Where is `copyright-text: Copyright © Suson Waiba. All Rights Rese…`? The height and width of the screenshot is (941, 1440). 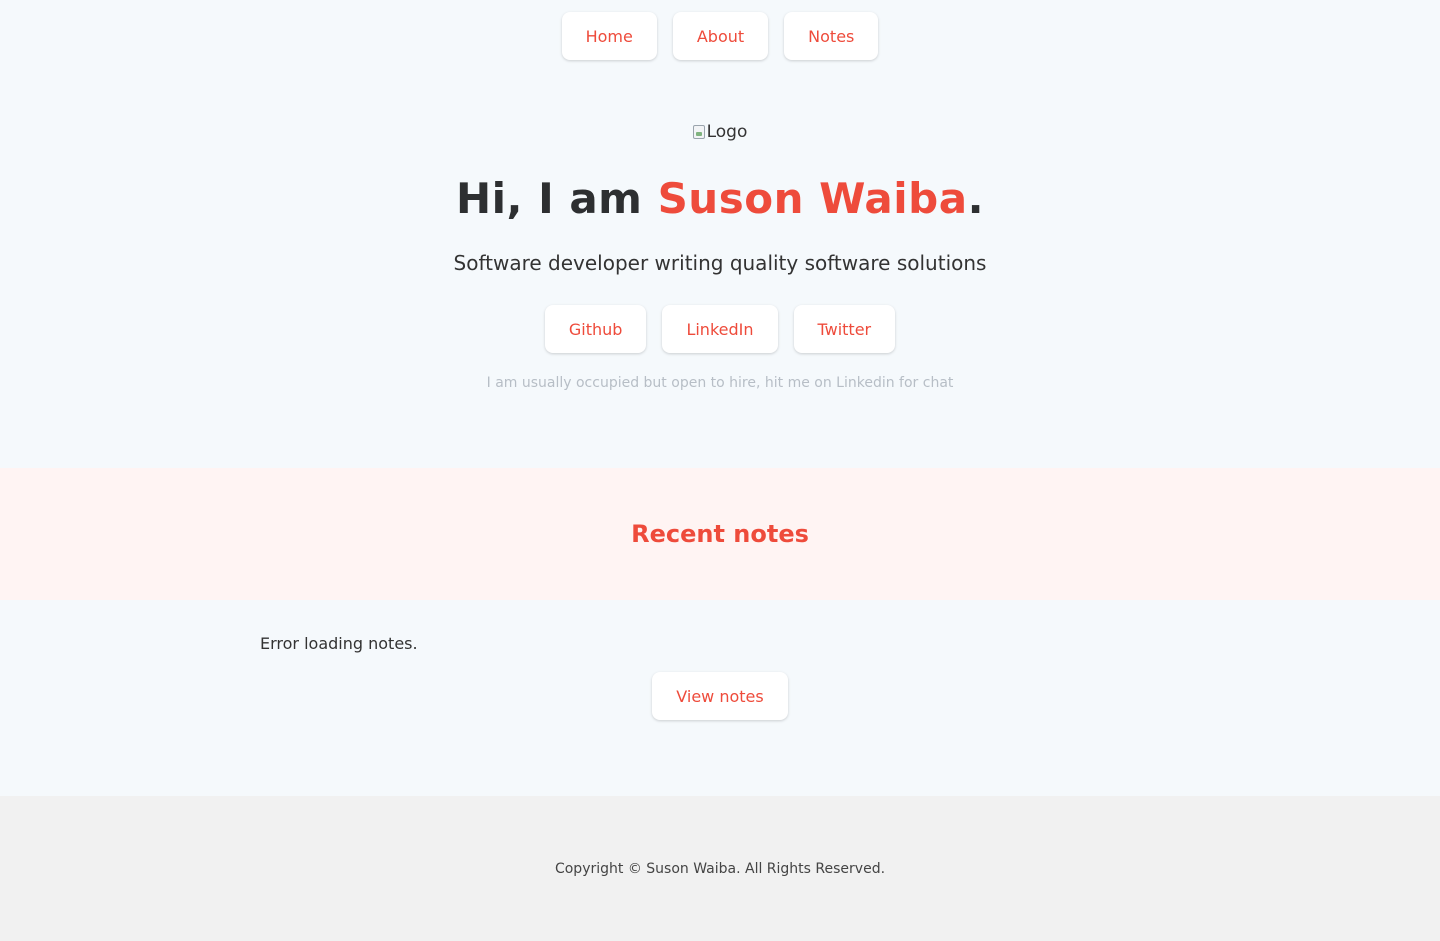
copyright-text: Copyright © Suson Waiba. All Rights Rese… is located at coordinates (720, 868).